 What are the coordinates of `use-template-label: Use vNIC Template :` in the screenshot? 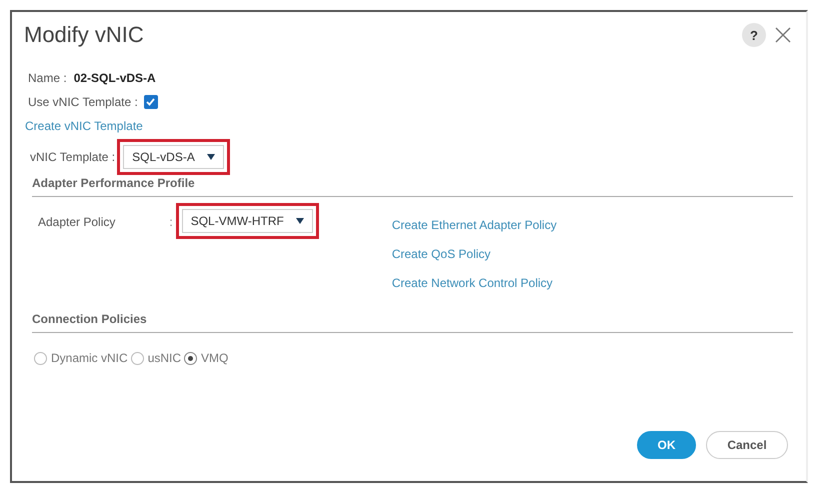 It's located at (83, 102).